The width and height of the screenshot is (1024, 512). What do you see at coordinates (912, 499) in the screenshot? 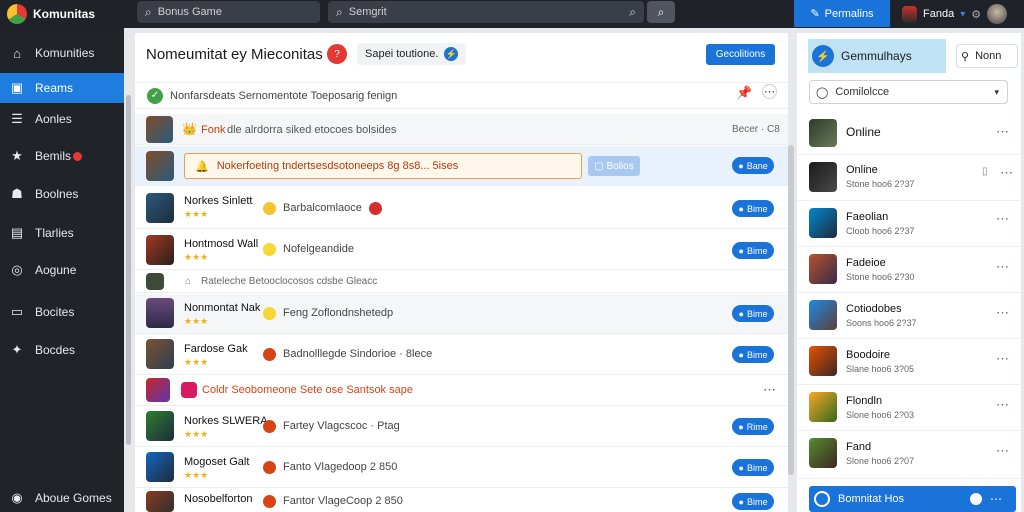
I see `panel-footer-button: Bomnitat Hos ⋯` at bounding box center [912, 499].